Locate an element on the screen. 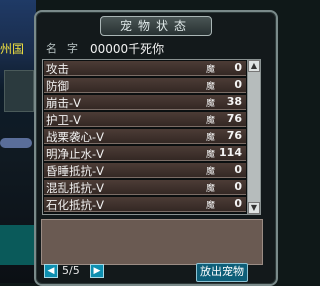  skill-name: 防御 is located at coordinates (57, 86).